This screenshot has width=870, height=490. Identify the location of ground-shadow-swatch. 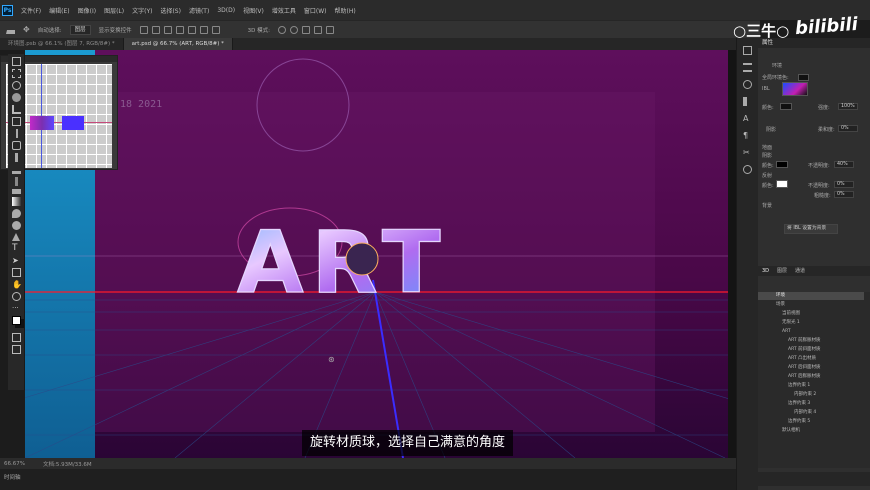
(782, 164).